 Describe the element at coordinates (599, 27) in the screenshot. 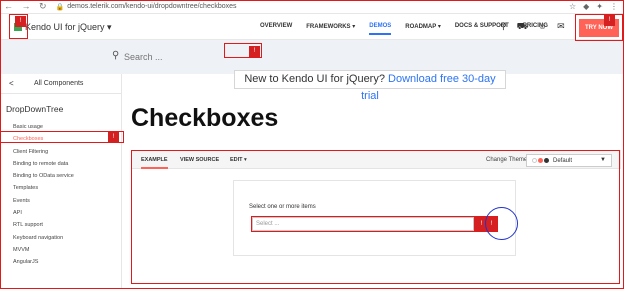

I see `annotation-try-box` at that location.